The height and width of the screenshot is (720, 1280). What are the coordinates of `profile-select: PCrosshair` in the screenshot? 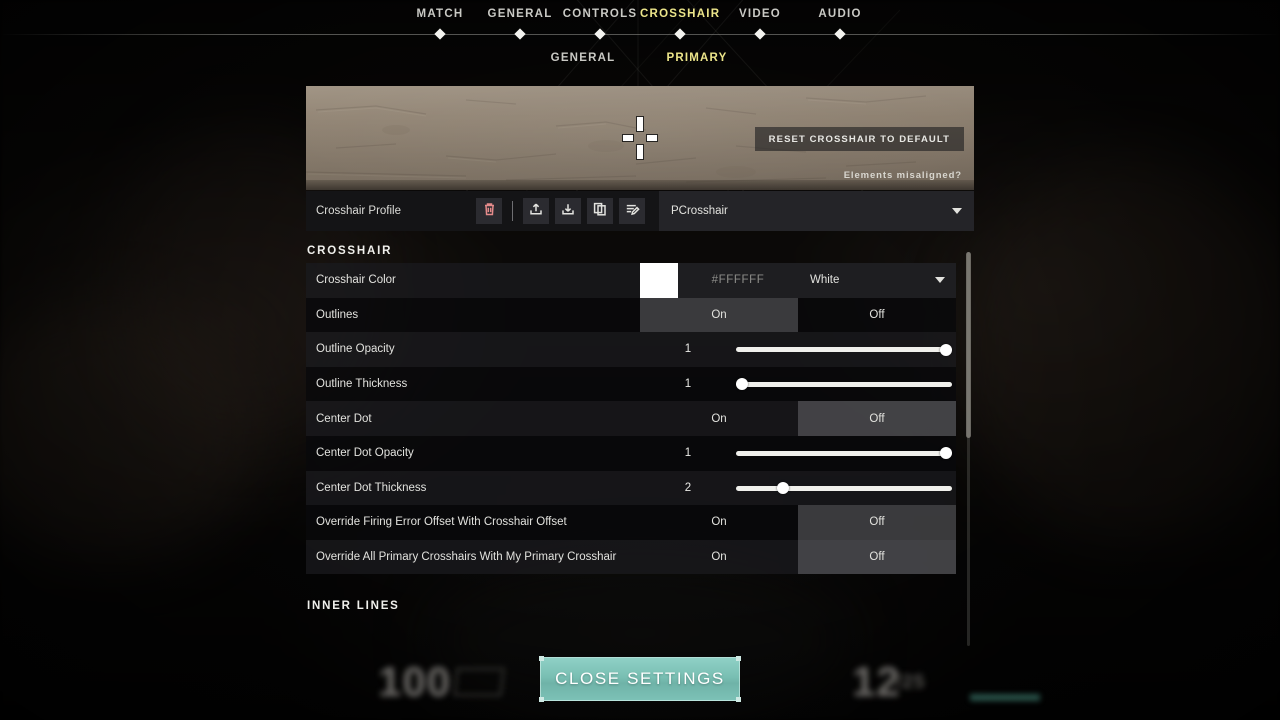 It's located at (816, 211).